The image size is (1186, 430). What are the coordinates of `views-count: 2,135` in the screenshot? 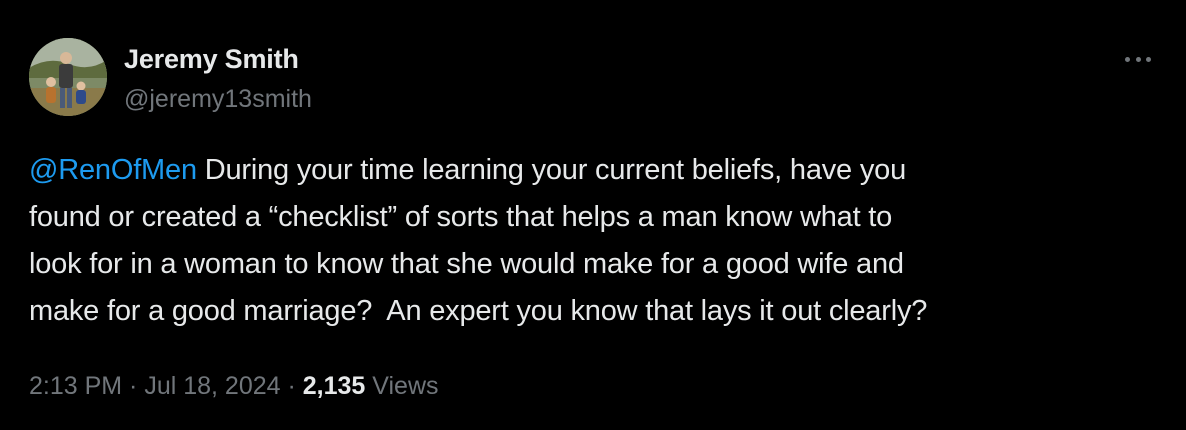 It's located at (334, 386).